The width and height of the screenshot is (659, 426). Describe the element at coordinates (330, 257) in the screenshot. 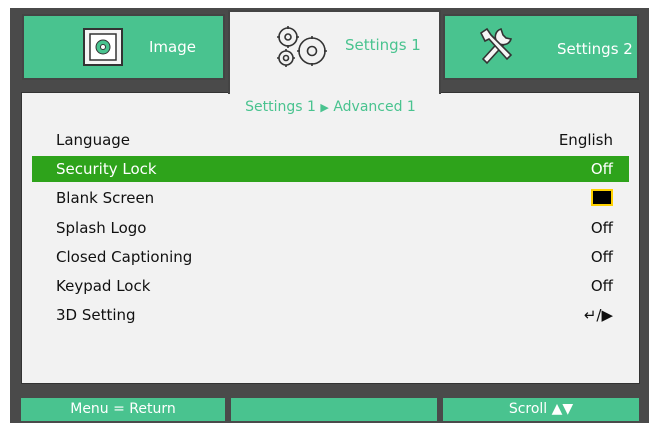

I see `menu-item-closed-captioning: Closed Captioning Off` at that location.